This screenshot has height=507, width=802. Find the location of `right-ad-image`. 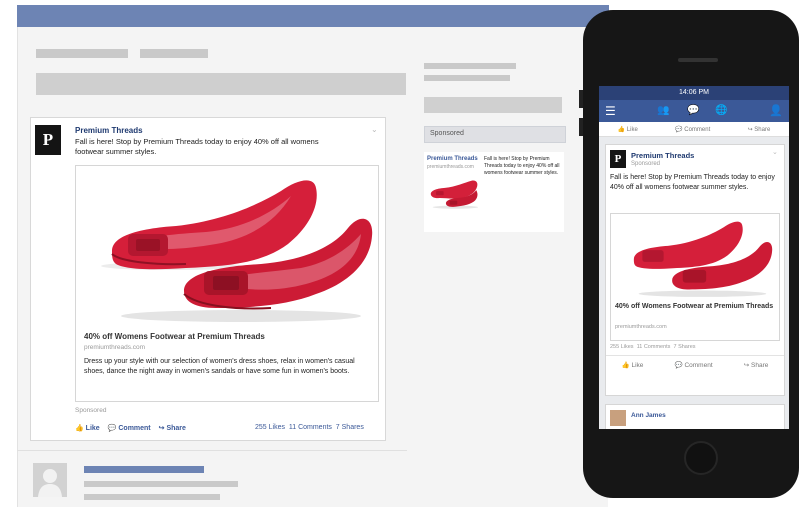

right-ad-image is located at coordinates (453, 193).